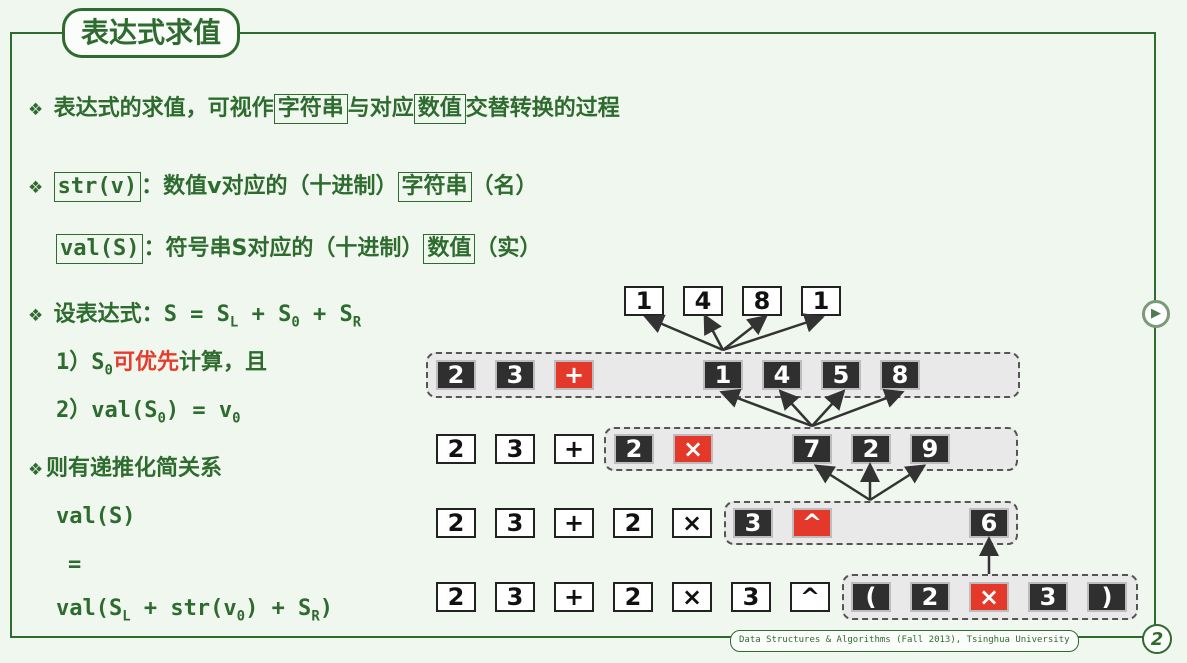  Describe the element at coordinates (812, 523) in the screenshot. I see `token-operator: ^` at that location.